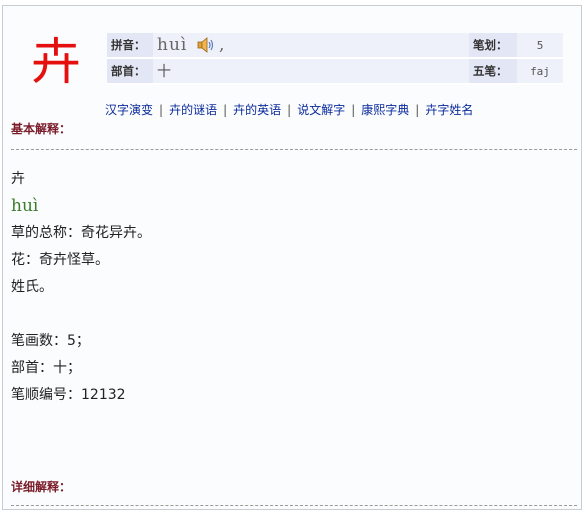 The width and height of the screenshot is (587, 512). What do you see at coordinates (540, 72) in the screenshot?
I see `wubi-value: faj` at bounding box center [540, 72].